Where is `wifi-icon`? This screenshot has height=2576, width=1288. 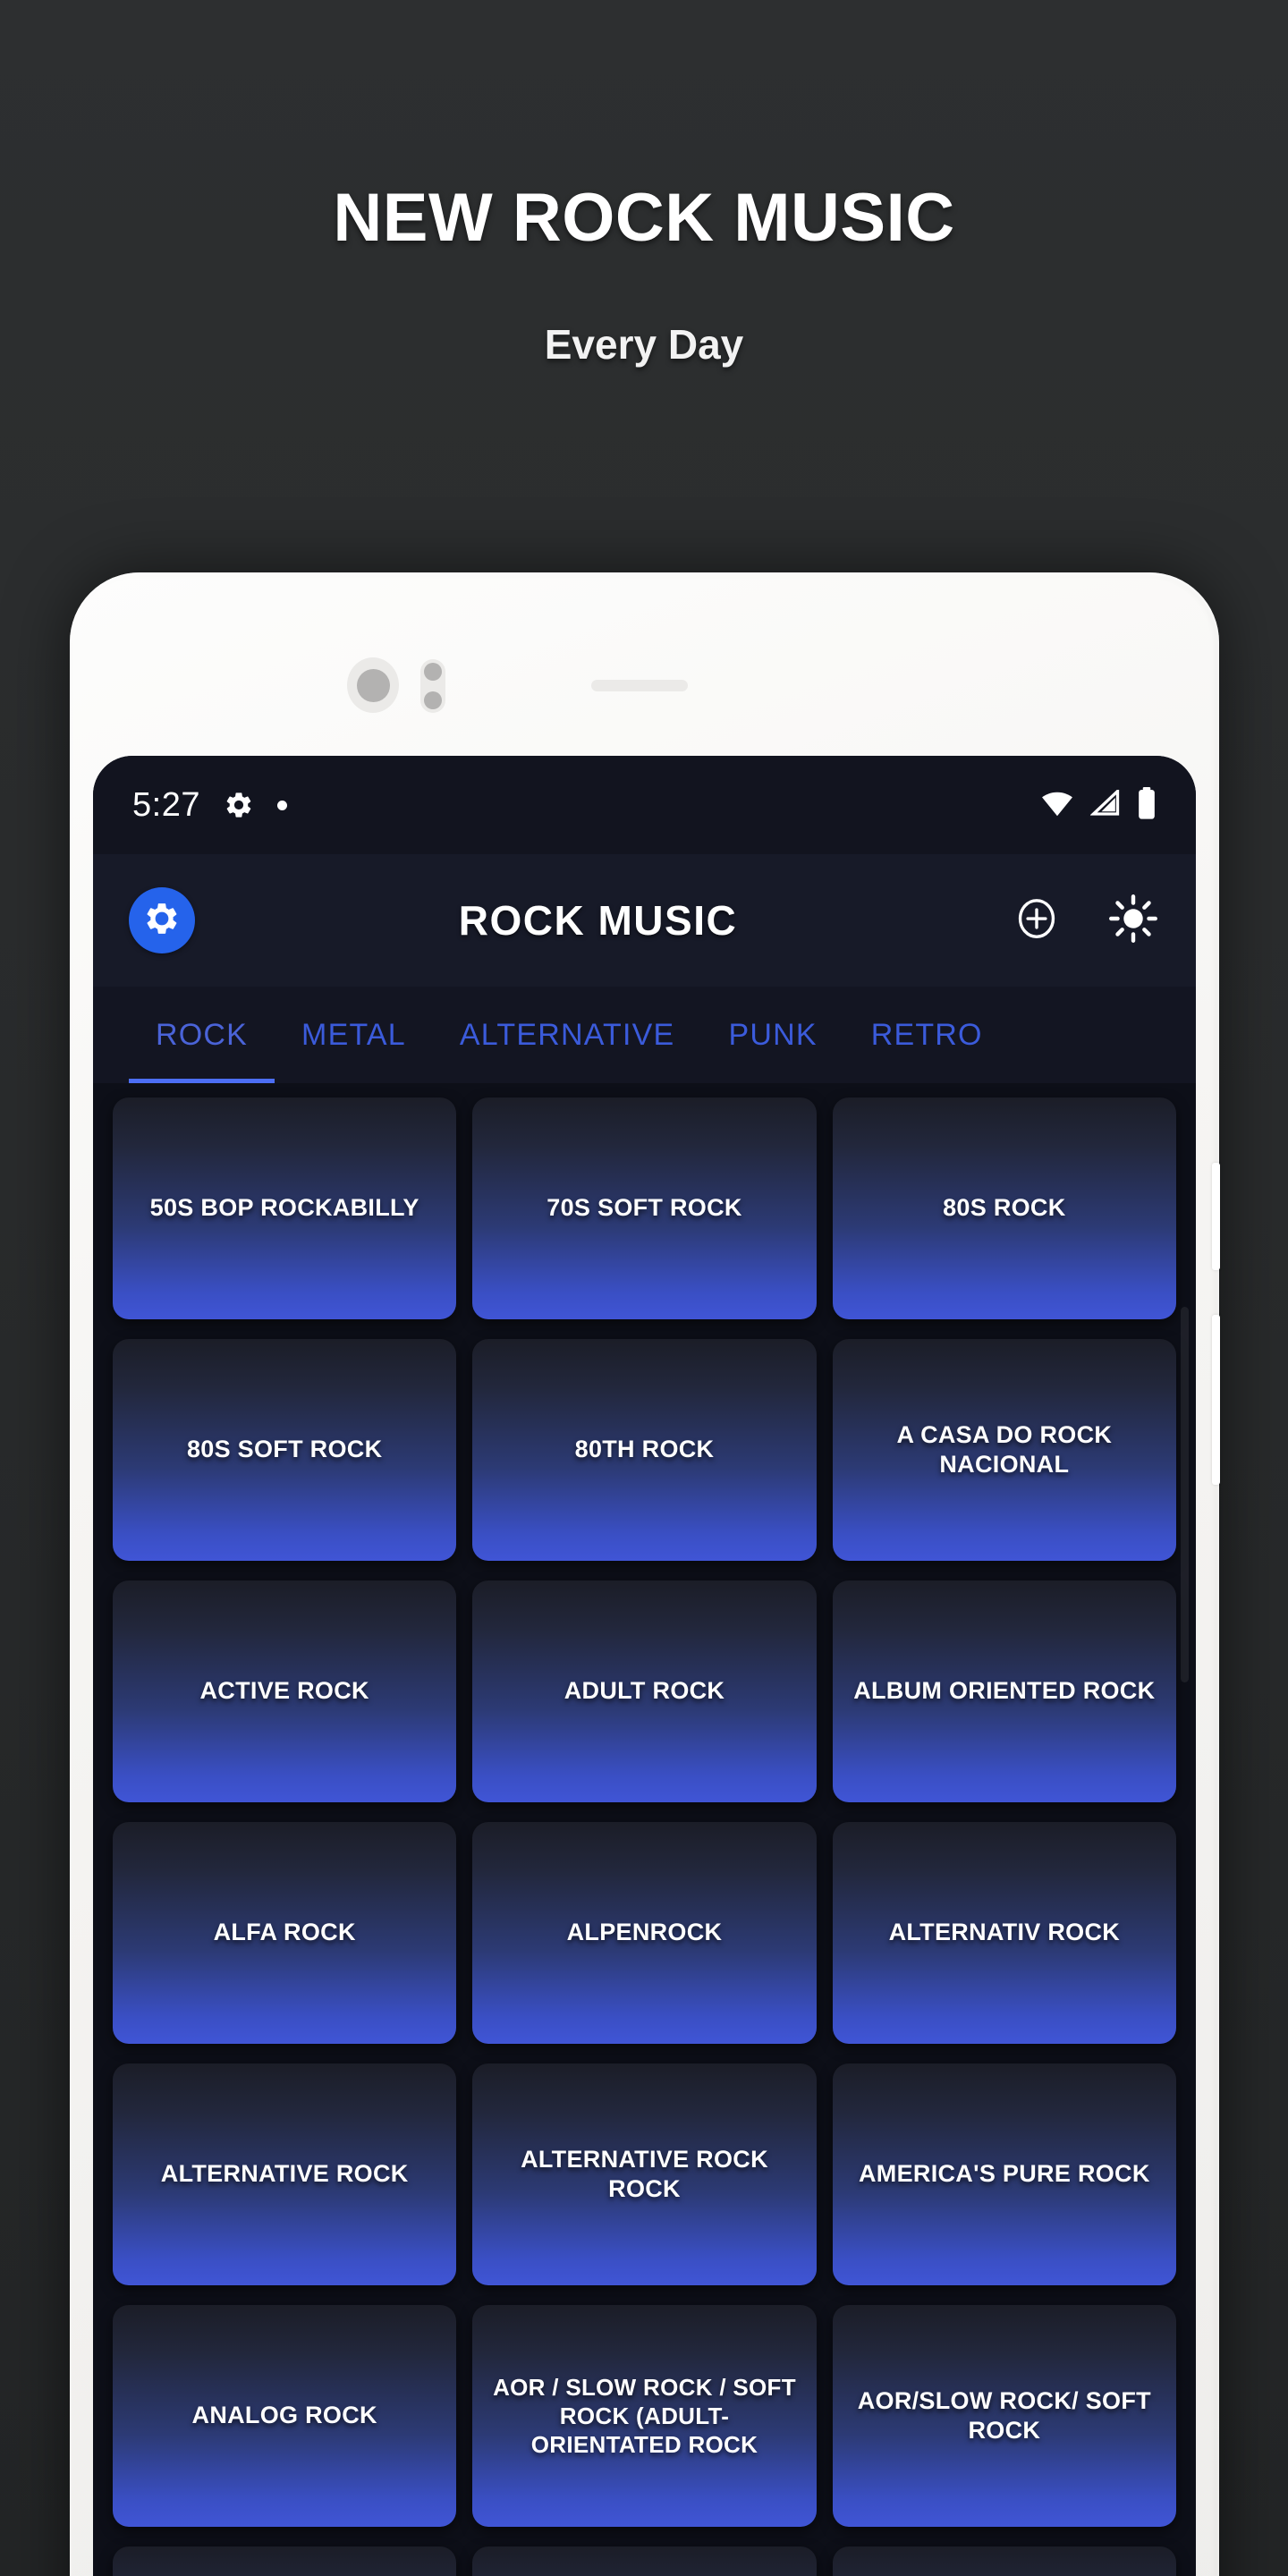 wifi-icon is located at coordinates (1057, 805).